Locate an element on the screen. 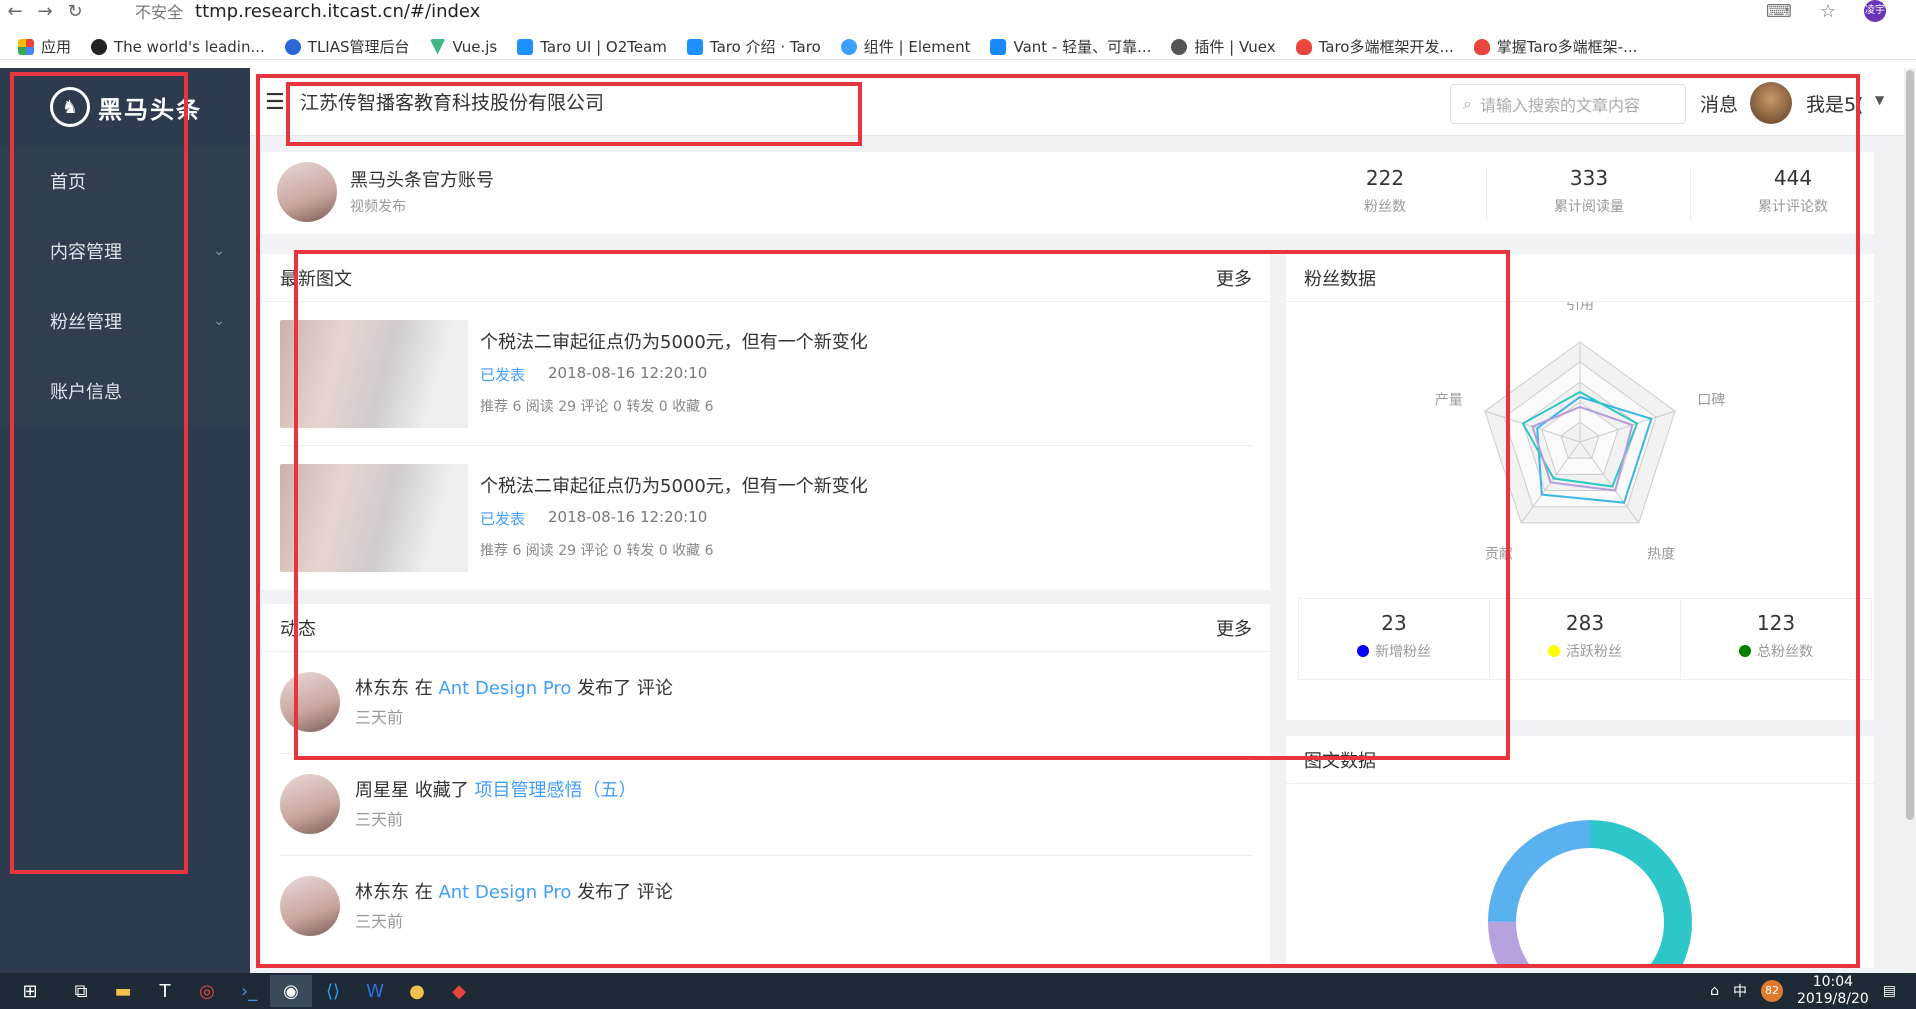 Image resolution: width=1916 pixels, height=1009 pixels. fan-stat-active: 283 活跃粉丝 is located at coordinates (1585, 636).